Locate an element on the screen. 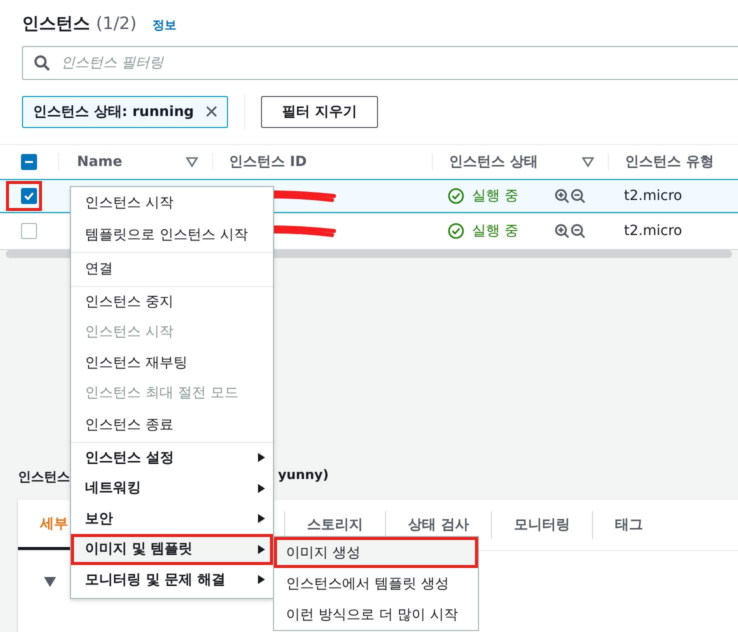 The width and height of the screenshot is (738, 632). check-icon is located at coordinates (29, 196).